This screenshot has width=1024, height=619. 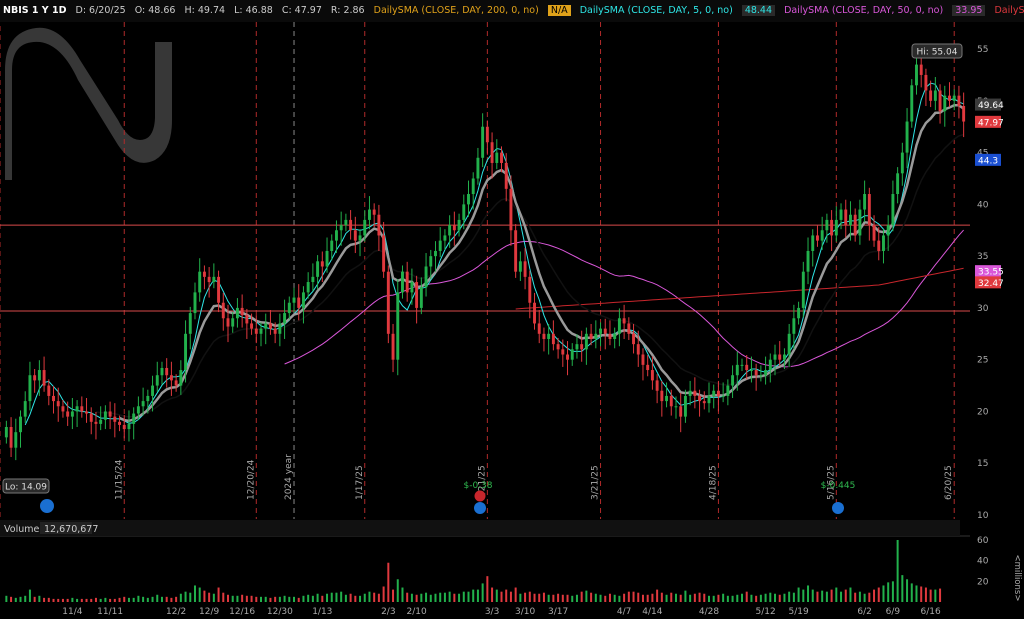 I want to click on range-label: R: 2.86, so click(x=347, y=10).